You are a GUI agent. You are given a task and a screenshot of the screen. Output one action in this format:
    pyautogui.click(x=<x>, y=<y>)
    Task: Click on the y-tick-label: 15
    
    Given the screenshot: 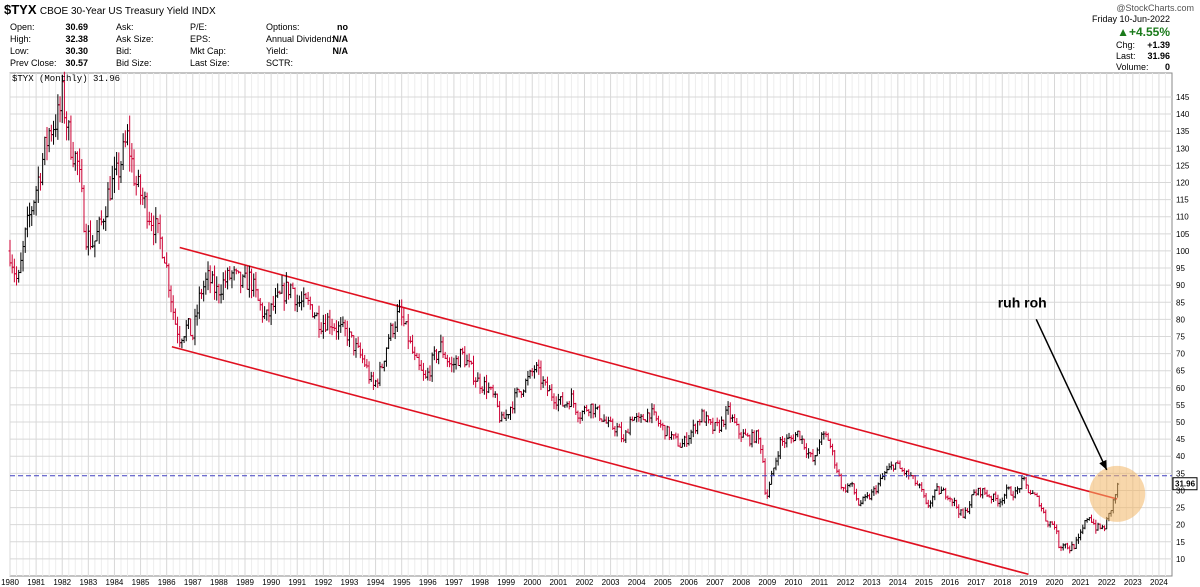 What is the action you would take?
    pyautogui.click(x=1180, y=542)
    